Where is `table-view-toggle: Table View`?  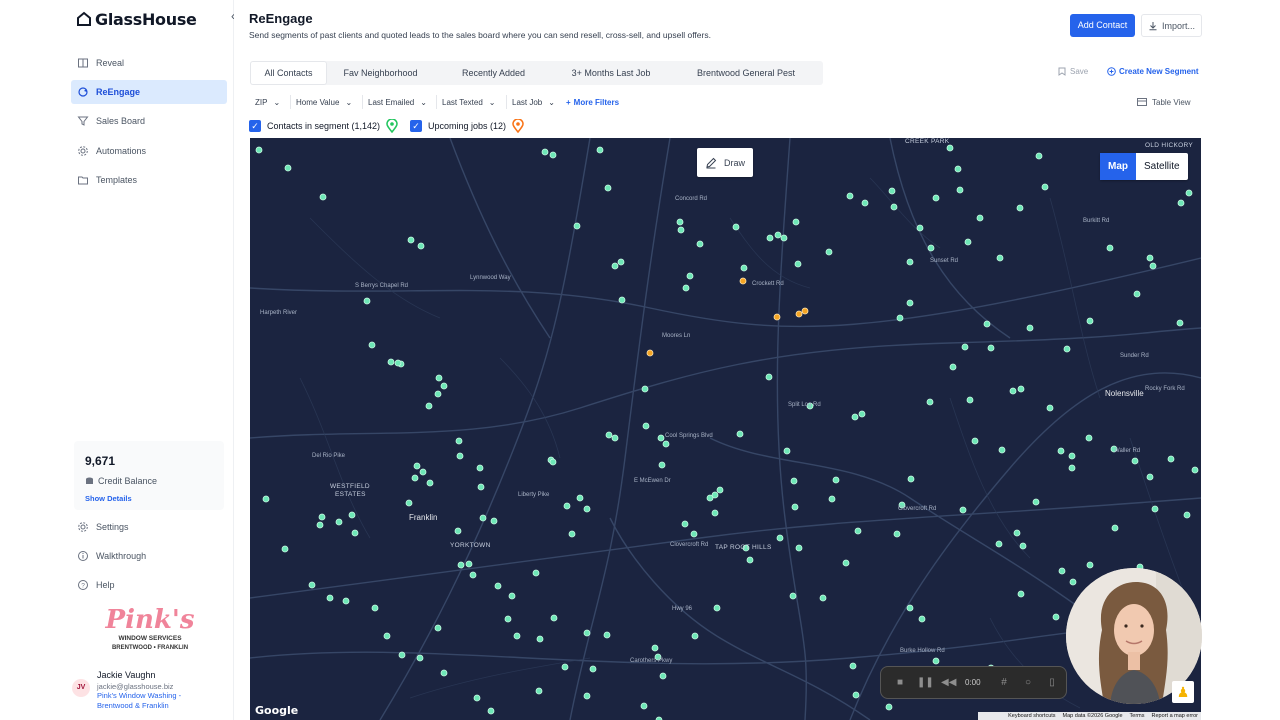 table-view-toggle: Table View is located at coordinates (1164, 102).